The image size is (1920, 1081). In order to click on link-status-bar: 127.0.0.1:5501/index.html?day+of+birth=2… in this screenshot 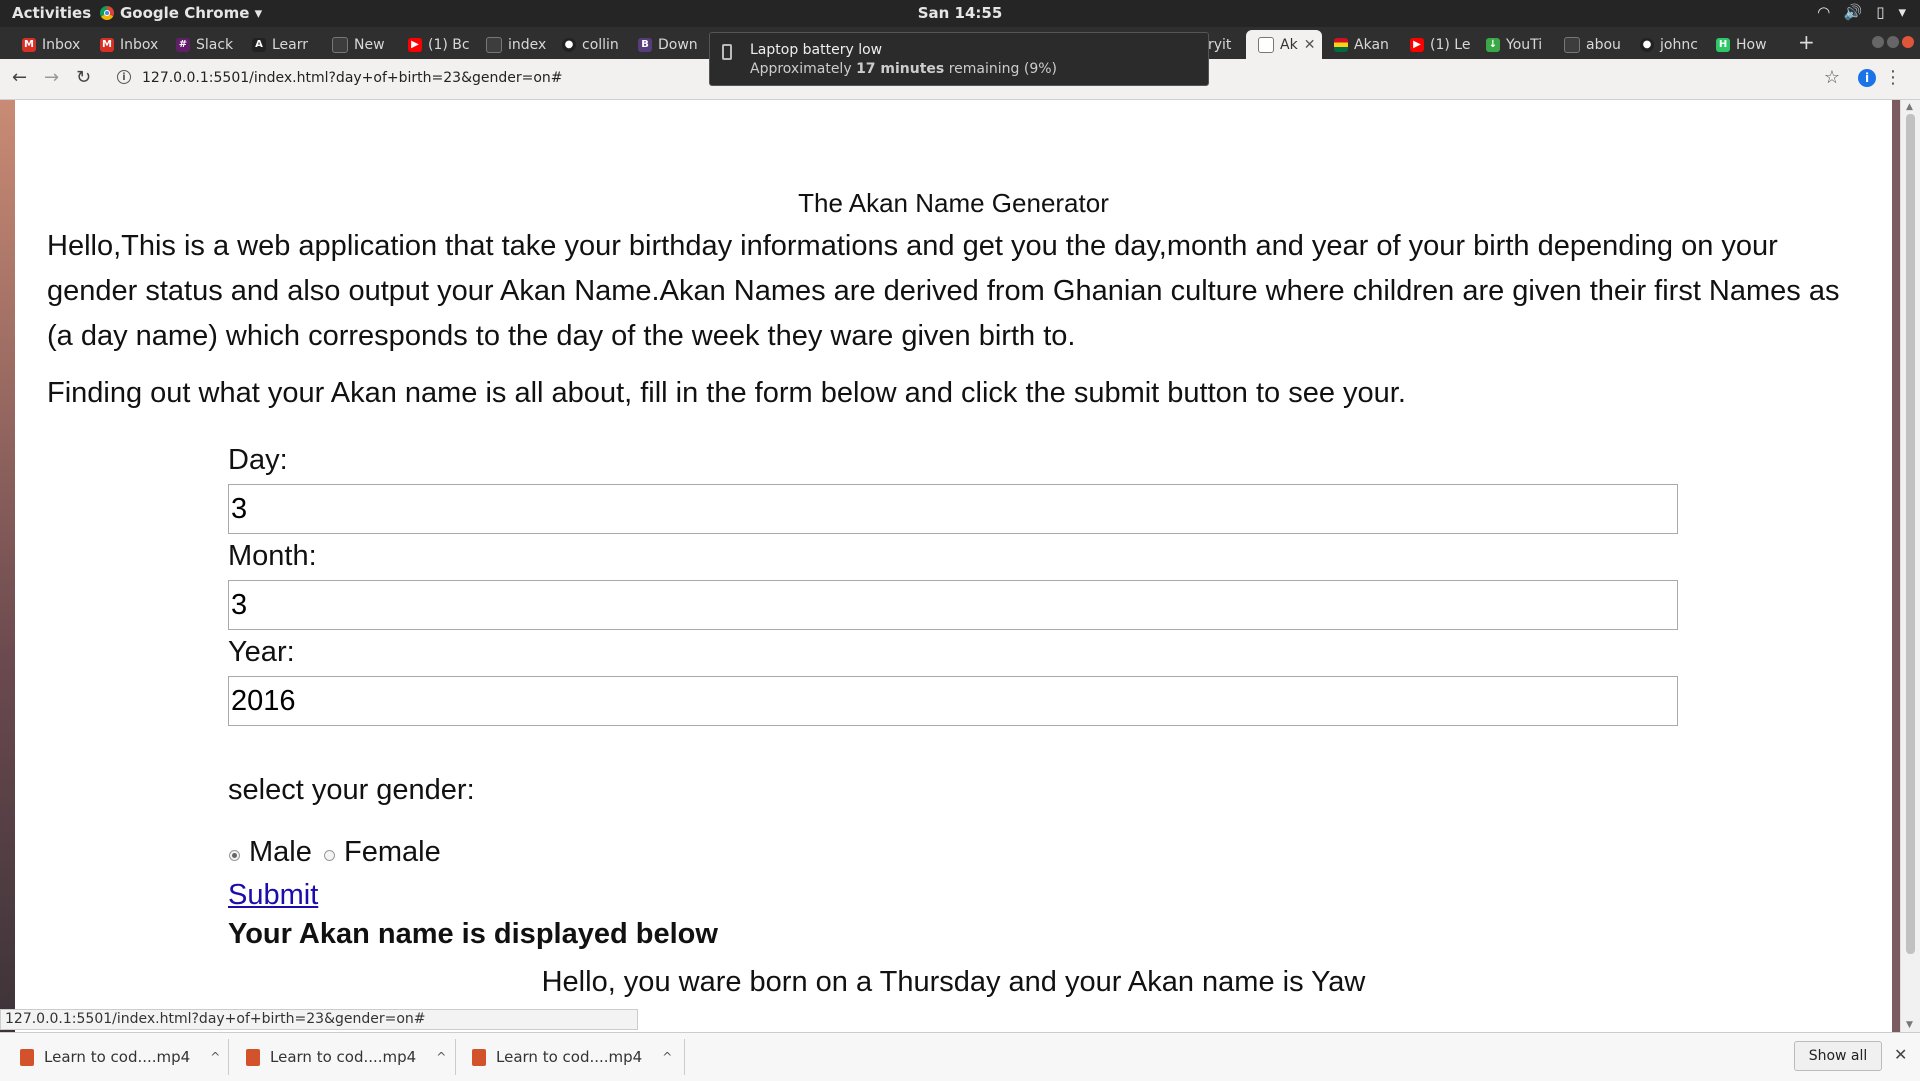, I will do `click(319, 1019)`.